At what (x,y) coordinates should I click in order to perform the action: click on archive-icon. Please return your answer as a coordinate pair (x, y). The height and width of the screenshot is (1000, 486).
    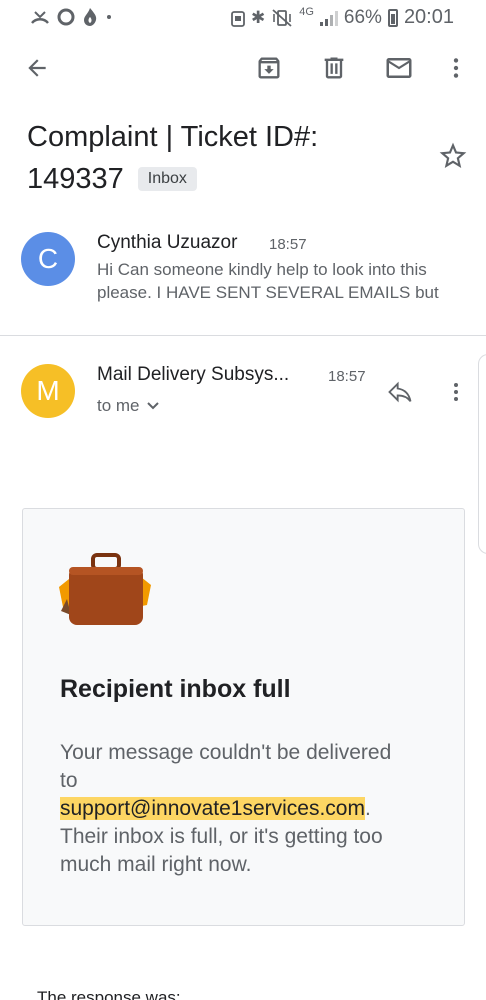
    Looking at the image, I should click on (269, 68).